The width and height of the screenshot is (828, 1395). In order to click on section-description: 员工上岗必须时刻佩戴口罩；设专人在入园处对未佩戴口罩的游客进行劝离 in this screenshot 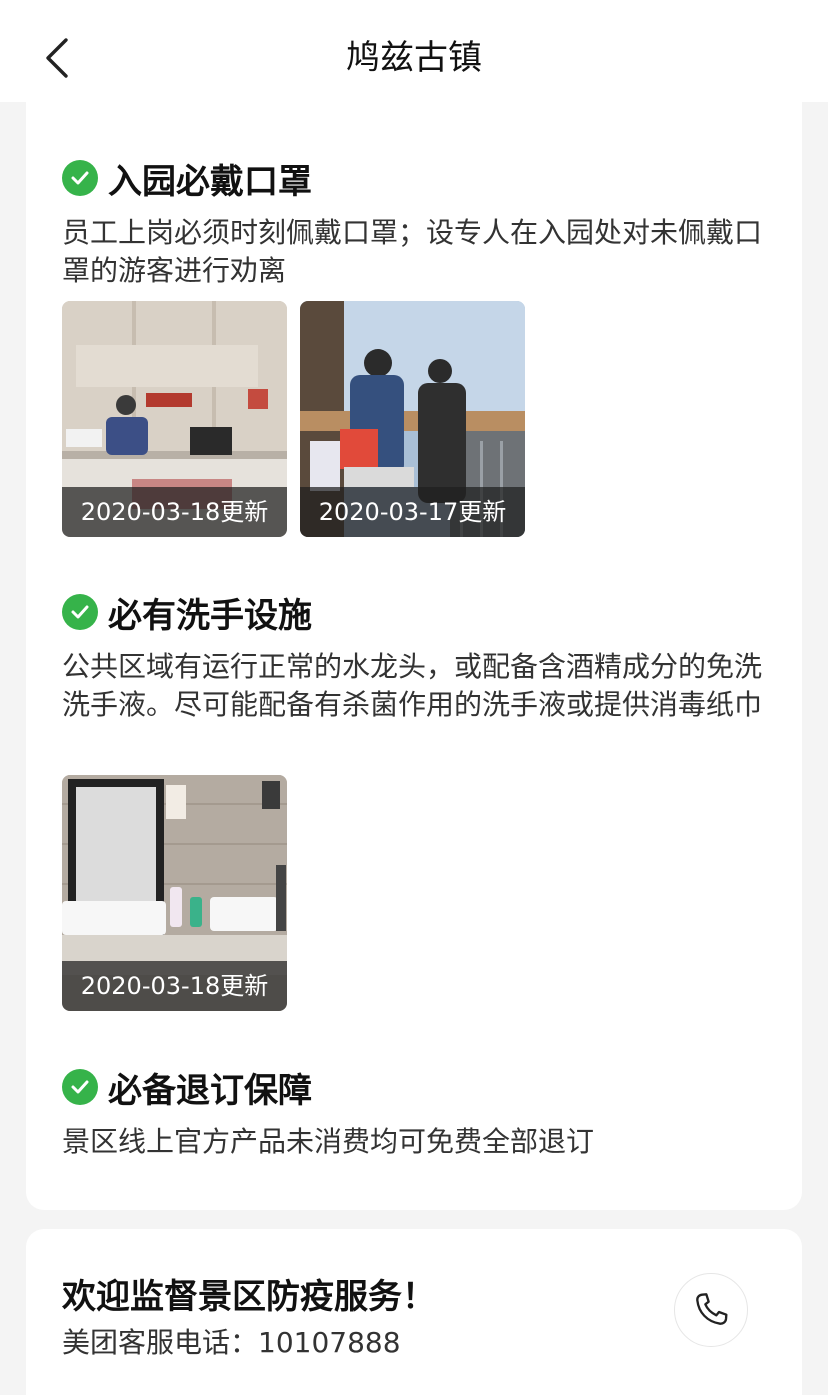, I will do `click(412, 251)`.